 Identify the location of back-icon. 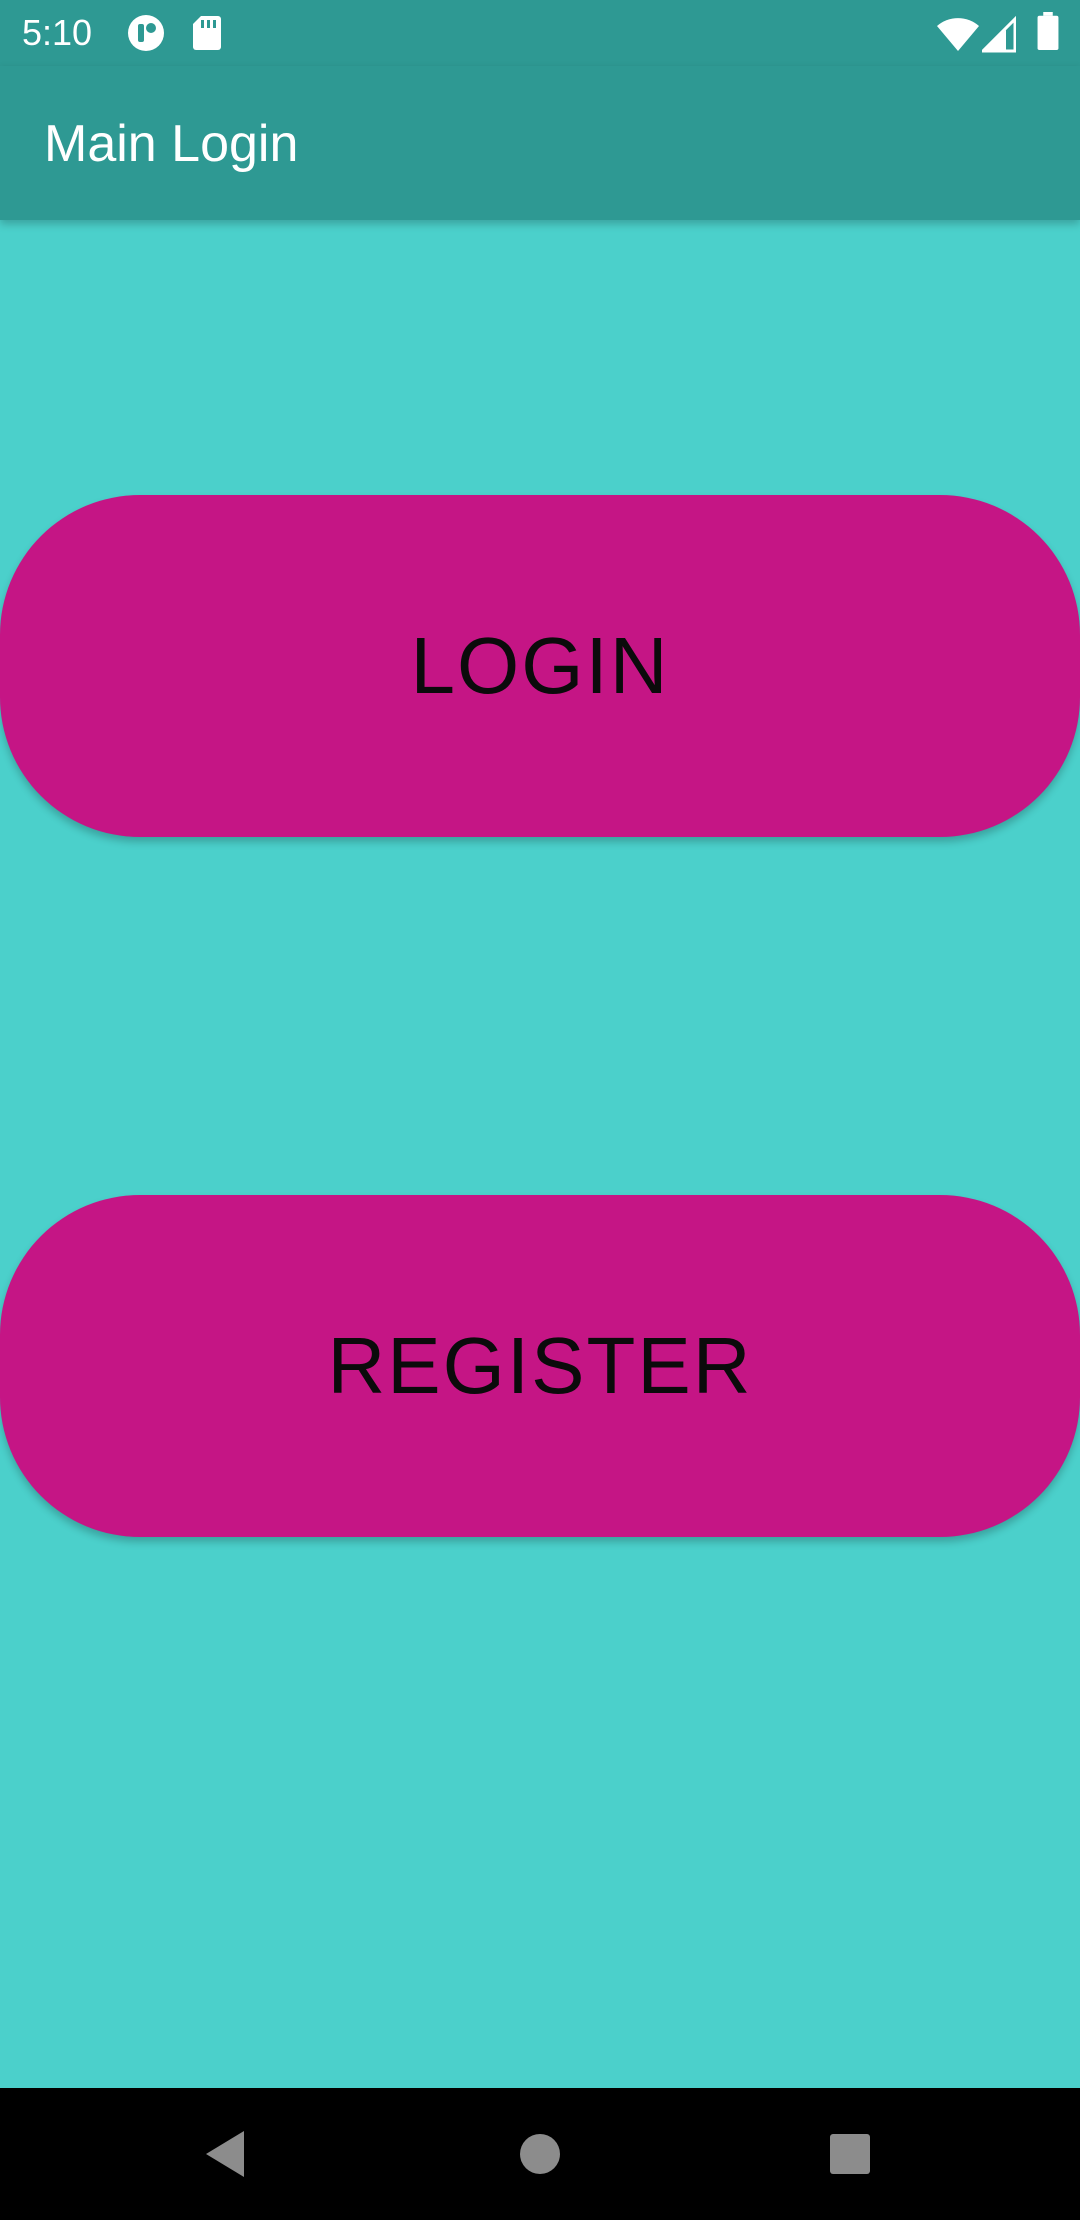
(225, 2154).